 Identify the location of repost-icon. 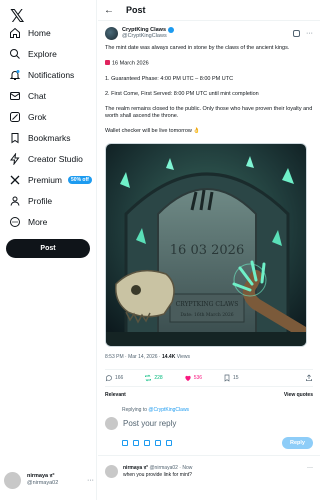
(148, 378).